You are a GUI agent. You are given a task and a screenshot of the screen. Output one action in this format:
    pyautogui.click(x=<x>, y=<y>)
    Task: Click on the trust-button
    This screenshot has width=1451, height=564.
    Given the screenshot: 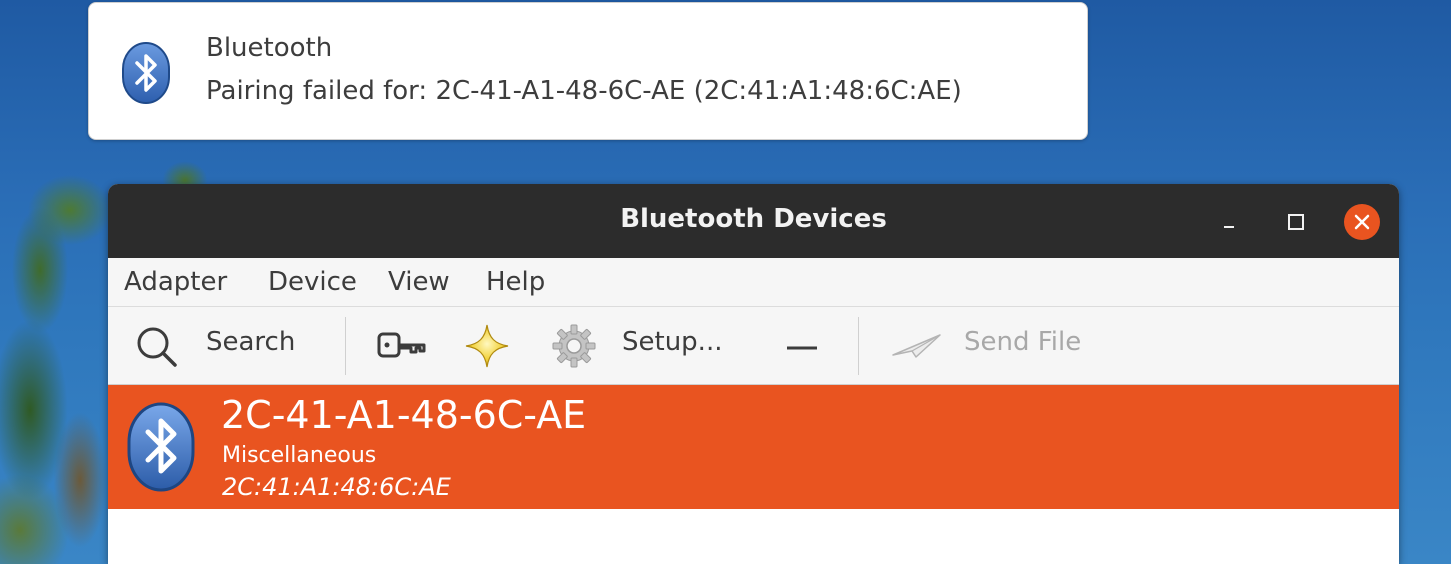 What is the action you would take?
    pyautogui.click(x=488, y=345)
    